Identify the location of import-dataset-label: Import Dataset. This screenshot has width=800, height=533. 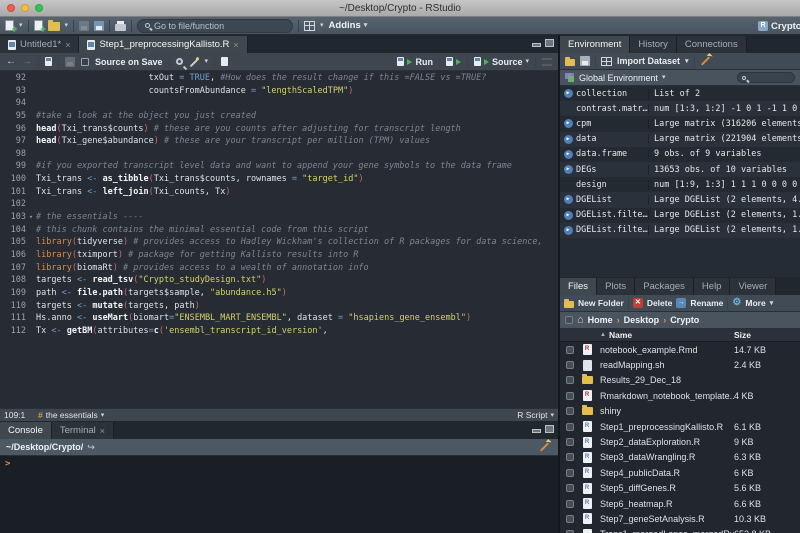
(648, 61).